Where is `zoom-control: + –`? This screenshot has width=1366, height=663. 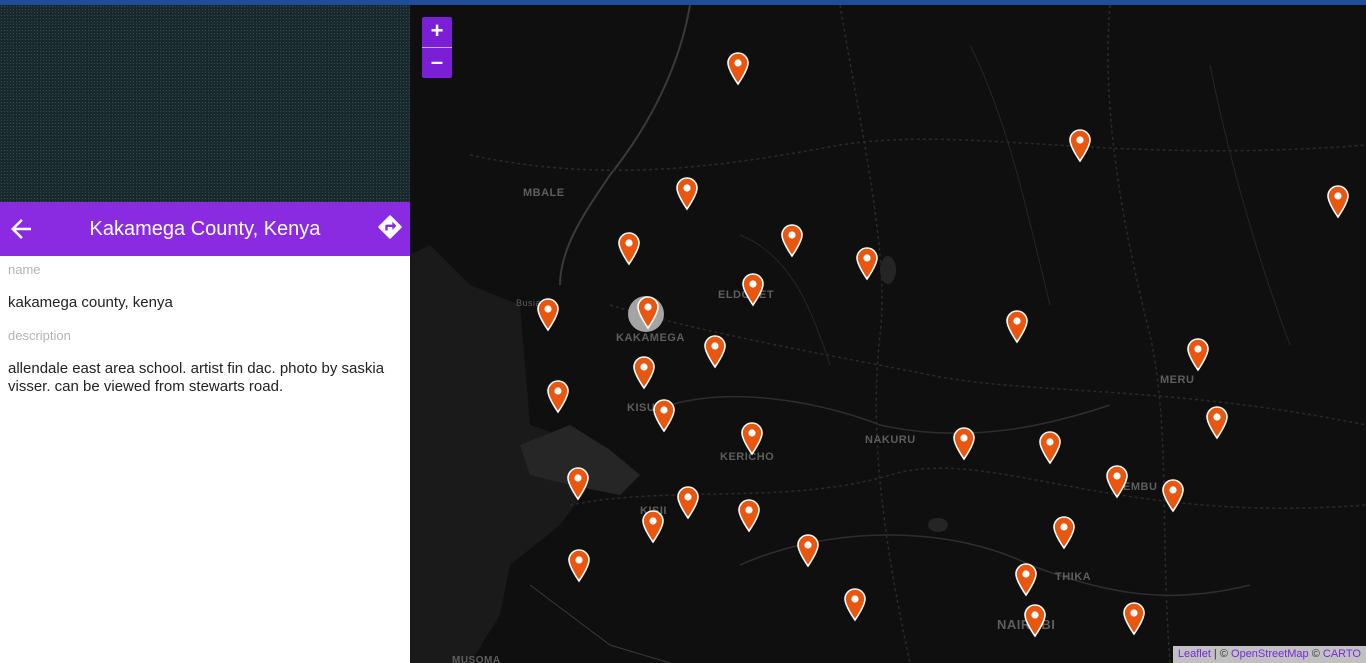 zoom-control: + – is located at coordinates (437, 47).